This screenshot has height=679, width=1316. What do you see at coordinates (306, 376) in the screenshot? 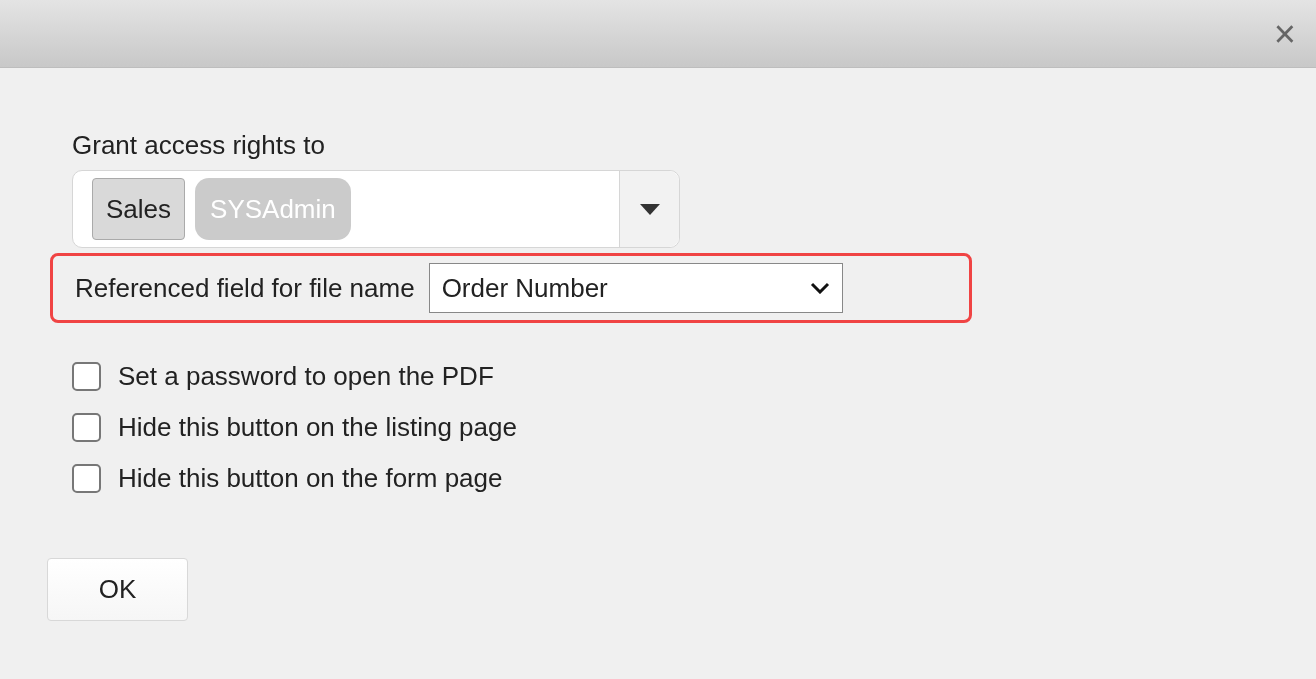
I see `checkbox-label: Set a password to open the PDF` at bounding box center [306, 376].